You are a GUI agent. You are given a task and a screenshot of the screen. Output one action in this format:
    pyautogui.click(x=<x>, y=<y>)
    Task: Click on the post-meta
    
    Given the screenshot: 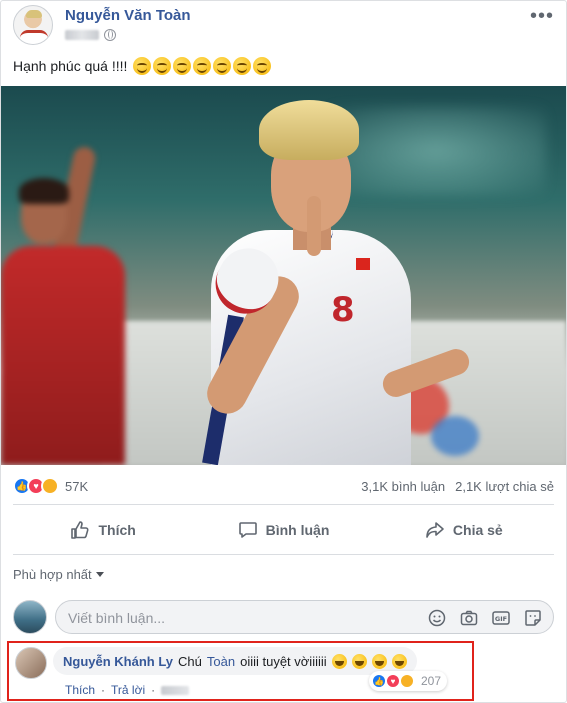 What is the action you would take?
    pyautogui.click(x=90, y=35)
    